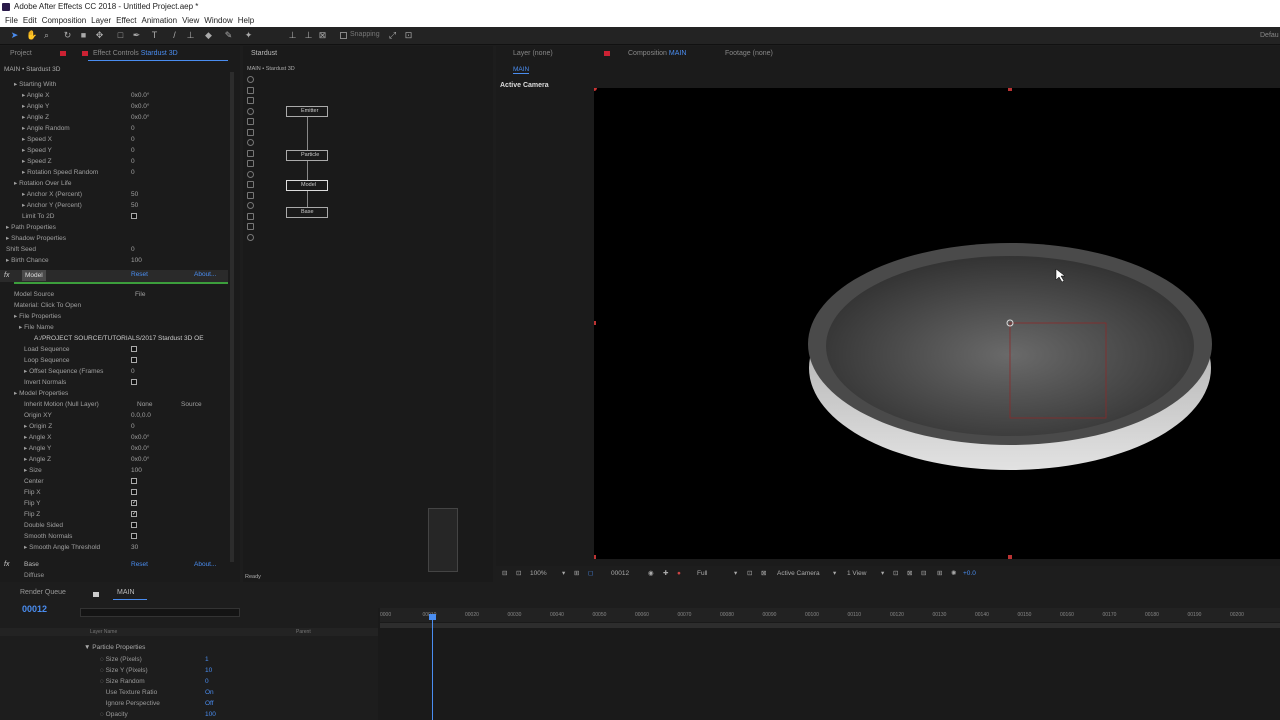  I want to click on model-prop-row: Inherit Motion (Null Layer), so click(61, 404).